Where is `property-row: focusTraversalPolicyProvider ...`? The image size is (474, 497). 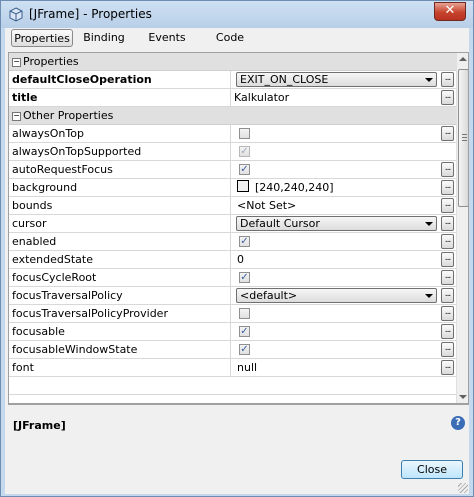 property-row: focusTraversalPolicyProvider ... is located at coordinates (232, 314).